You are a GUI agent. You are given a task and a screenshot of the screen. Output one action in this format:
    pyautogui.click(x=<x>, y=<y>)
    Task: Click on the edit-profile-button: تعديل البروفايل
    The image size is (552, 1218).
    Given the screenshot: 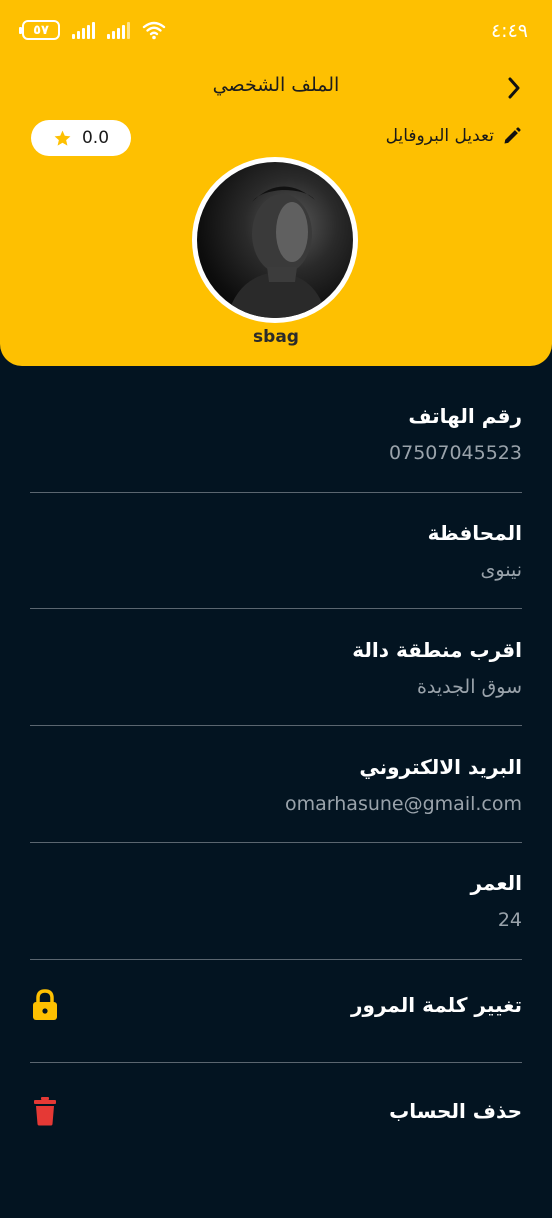 What is the action you would take?
    pyautogui.click(x=454, y=136)
    